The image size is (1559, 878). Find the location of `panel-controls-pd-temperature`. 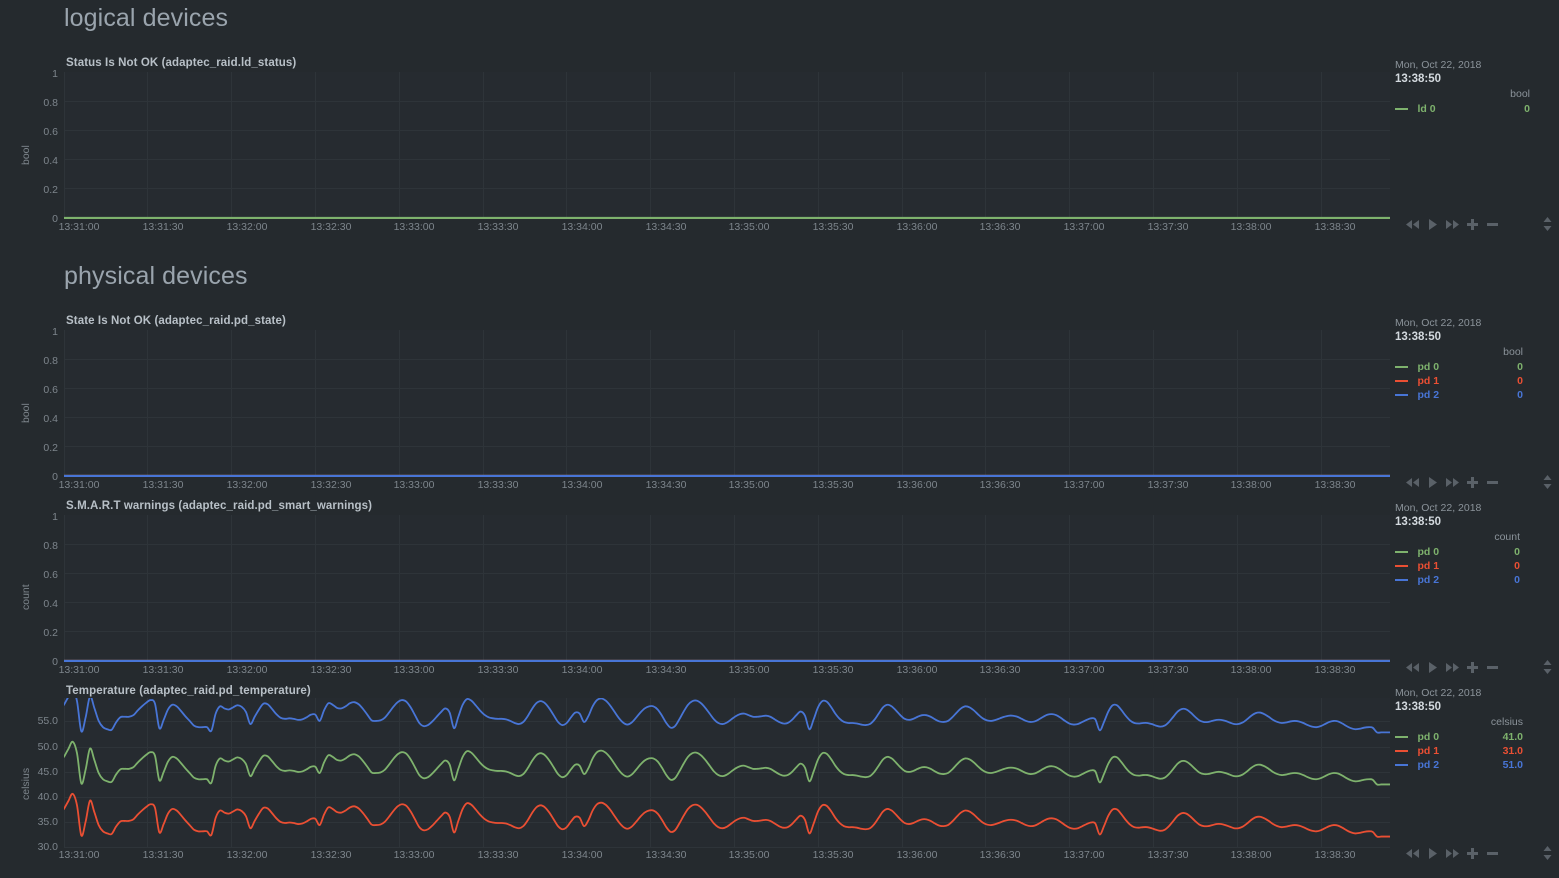

panel-controls-pd-temperature is located at coordinates (1481, 853).